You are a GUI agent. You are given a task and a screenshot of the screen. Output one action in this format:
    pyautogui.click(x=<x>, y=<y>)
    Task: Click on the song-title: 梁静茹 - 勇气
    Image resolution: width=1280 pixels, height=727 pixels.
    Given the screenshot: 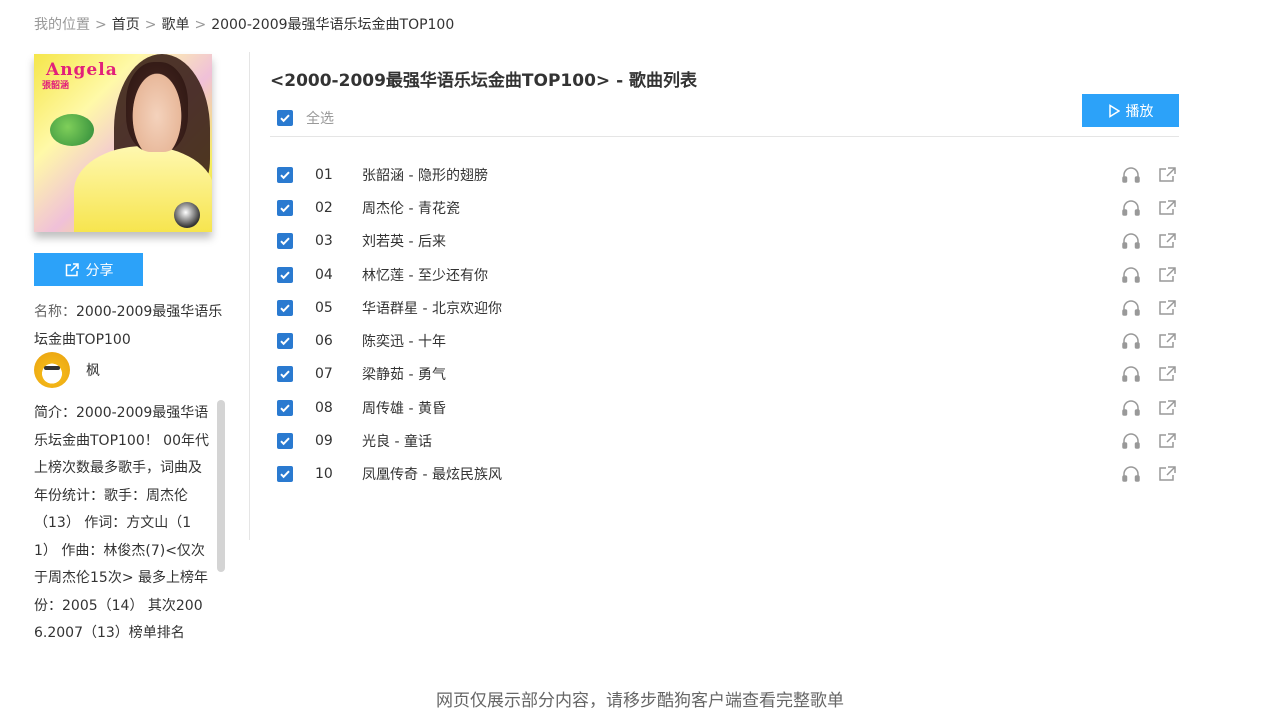 What is the action you would take?
    pyautogui.click(x=404, y=374)
    